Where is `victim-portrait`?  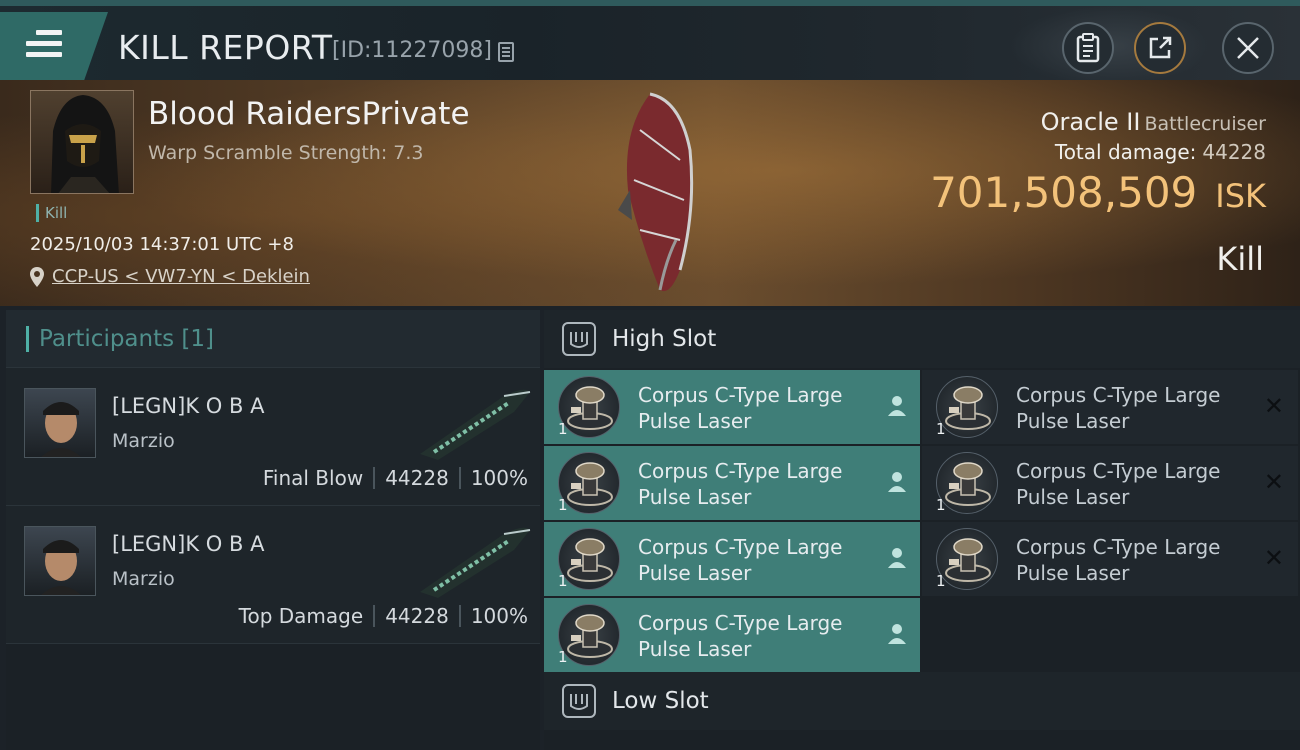 victim-portrait is located at coordinates (82, 142).